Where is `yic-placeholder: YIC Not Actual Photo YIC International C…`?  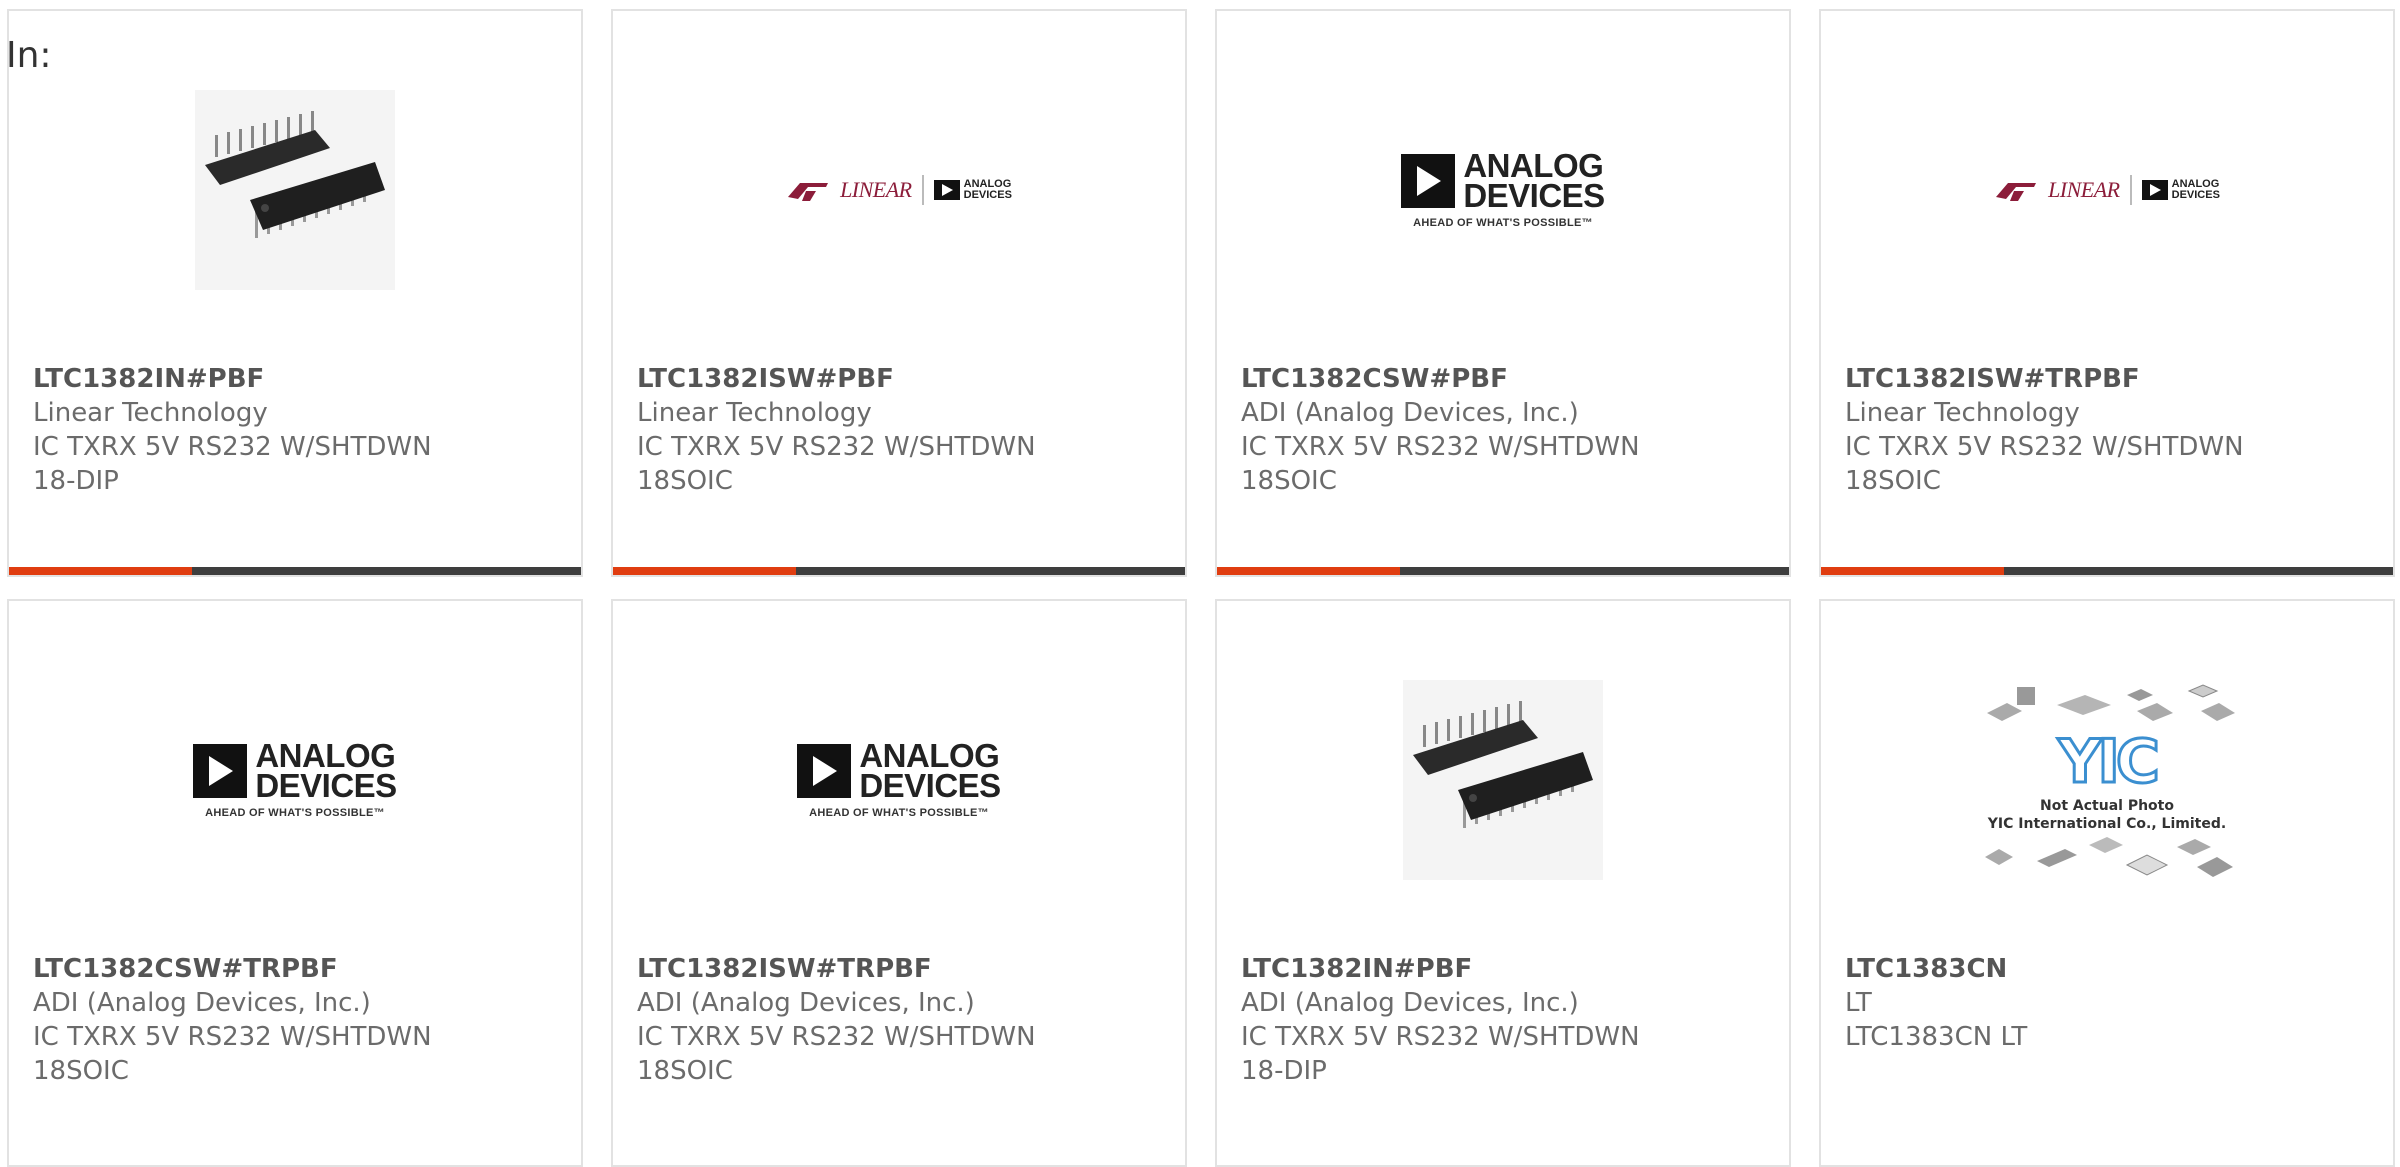 yic-placeholder: YIC Not Actual Photo YIC International C… is located at coordinates (2107, 780).